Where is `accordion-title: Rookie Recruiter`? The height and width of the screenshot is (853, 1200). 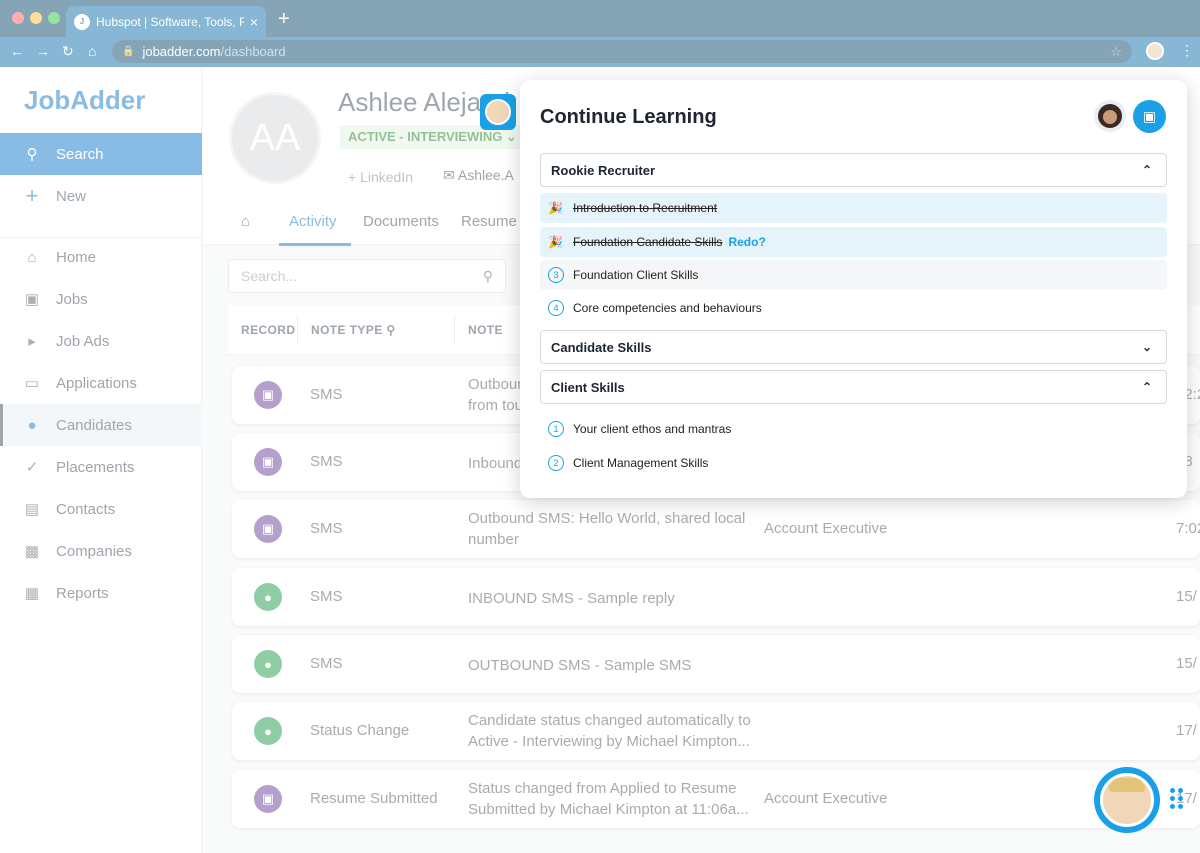
accordion-title: Rookie Recruiter is located at coordinates (603, 170).